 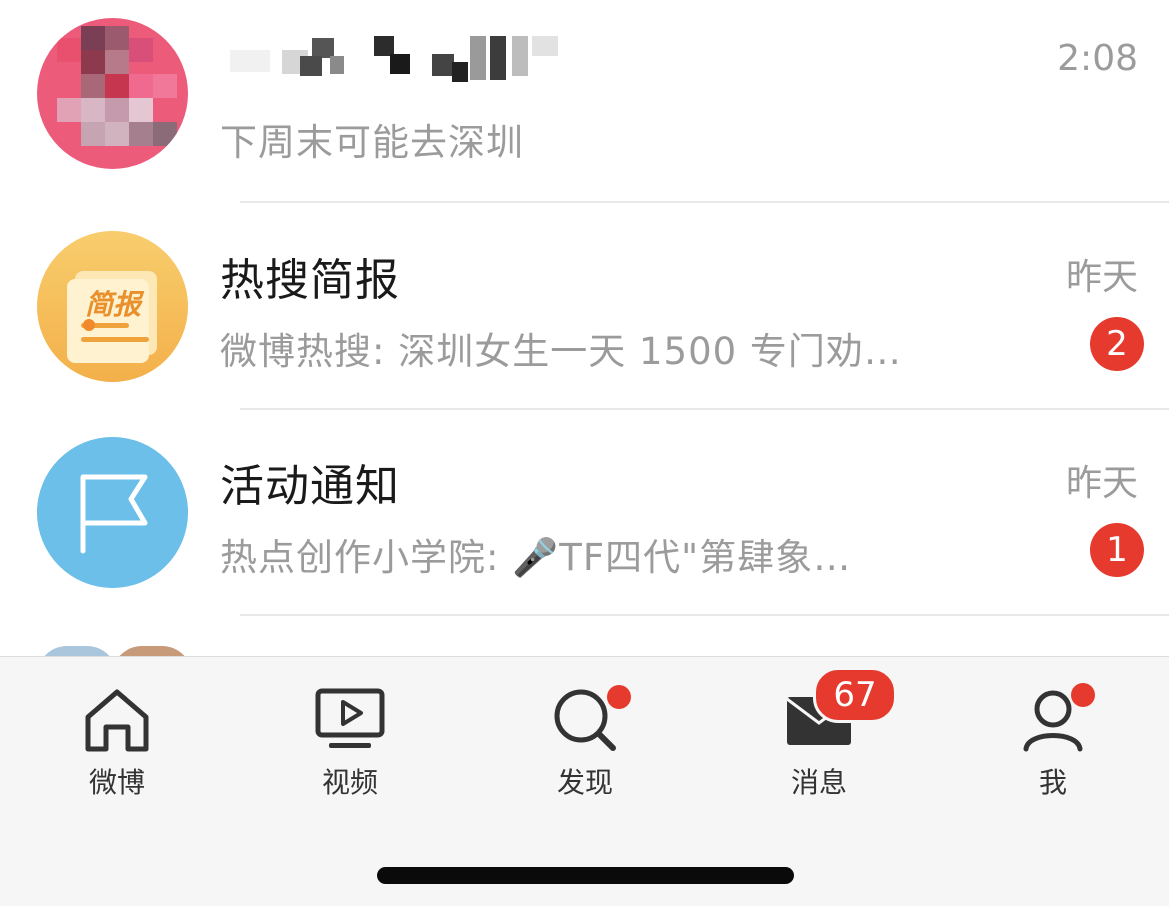 What do you see at coordinates (1097, 58) in the screenshot?
I see `conversation-time: 2:08` at bounding box center [1097, 58].